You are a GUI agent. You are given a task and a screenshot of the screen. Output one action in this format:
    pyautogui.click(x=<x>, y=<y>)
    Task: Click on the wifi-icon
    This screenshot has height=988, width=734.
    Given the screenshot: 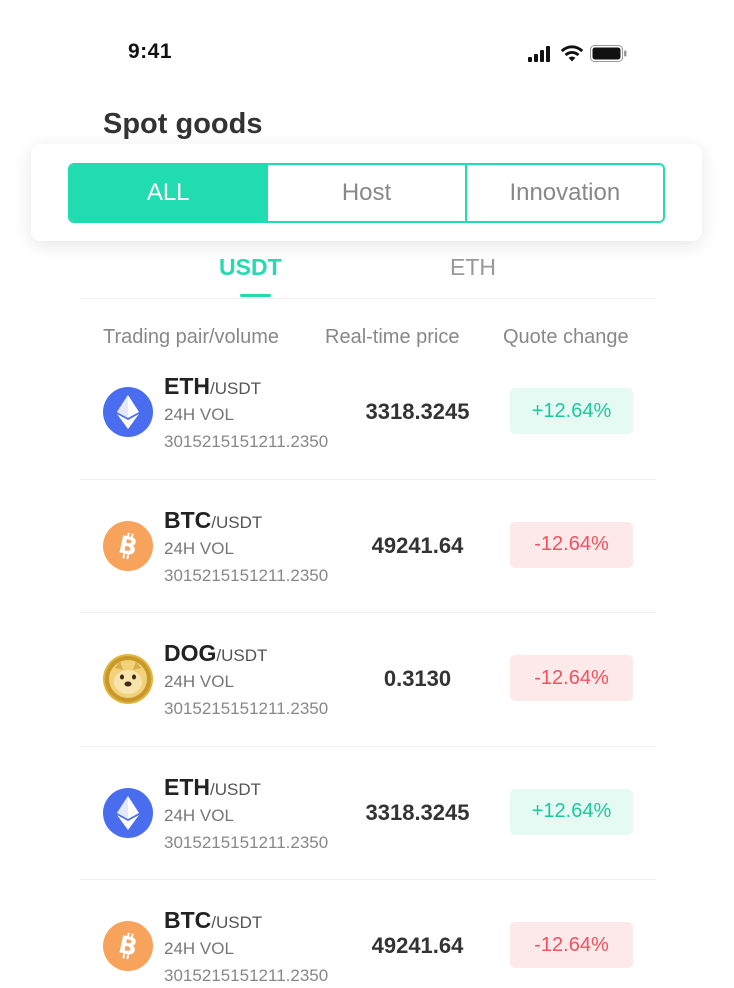 What is the action you would take?
    pyautogui.click(x=572, y=53)
    